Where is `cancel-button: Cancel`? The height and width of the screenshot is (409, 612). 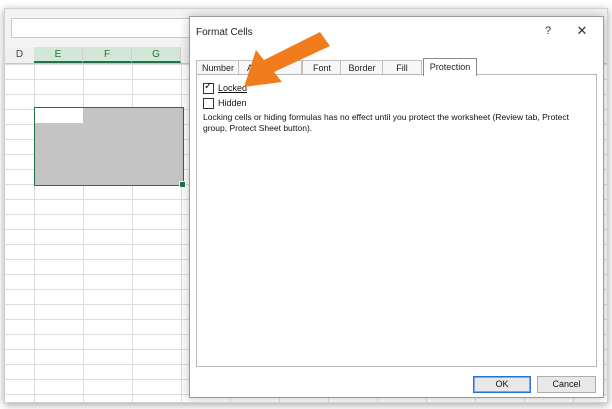
cancel-button: Cancel is located at coordinates (566, 384).